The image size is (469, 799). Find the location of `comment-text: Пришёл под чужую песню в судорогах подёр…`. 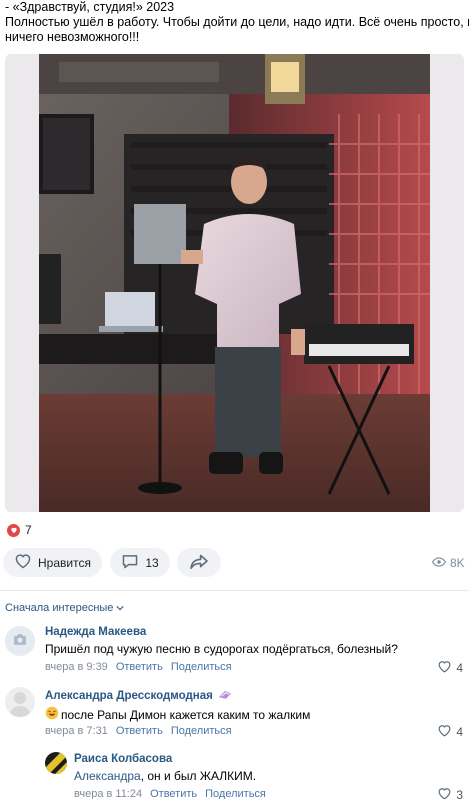

comment-text: Пришёл под чужую песню в судорогах подёр… is located at coordinates (221, 649).